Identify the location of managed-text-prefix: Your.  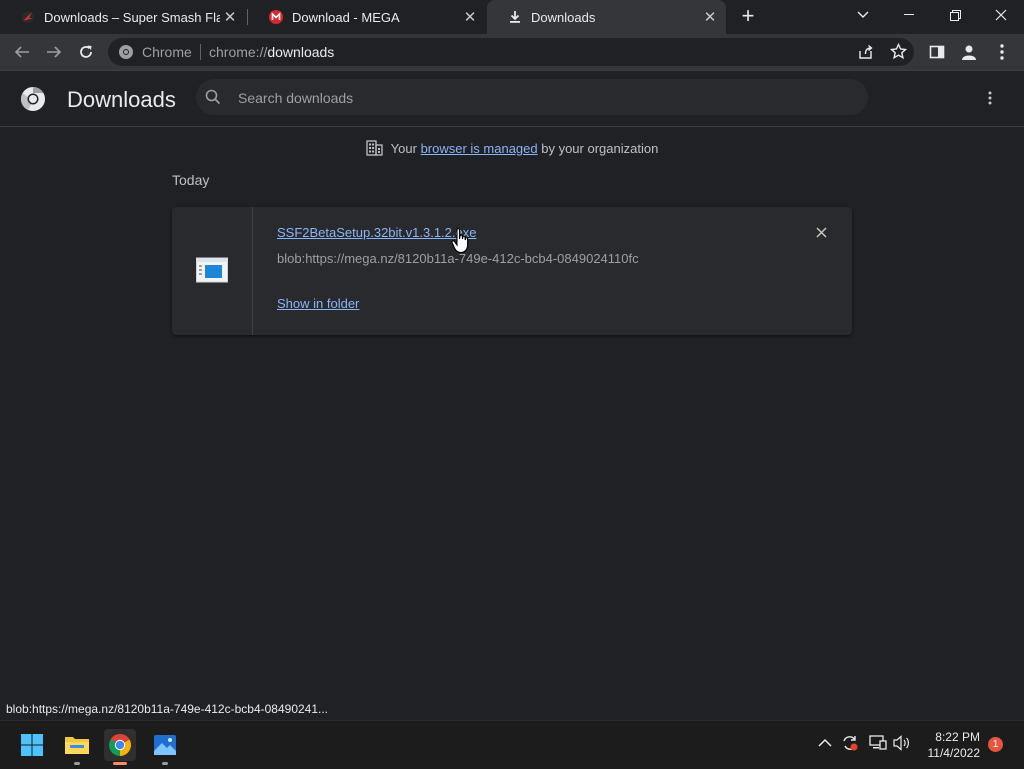
(405, 148).